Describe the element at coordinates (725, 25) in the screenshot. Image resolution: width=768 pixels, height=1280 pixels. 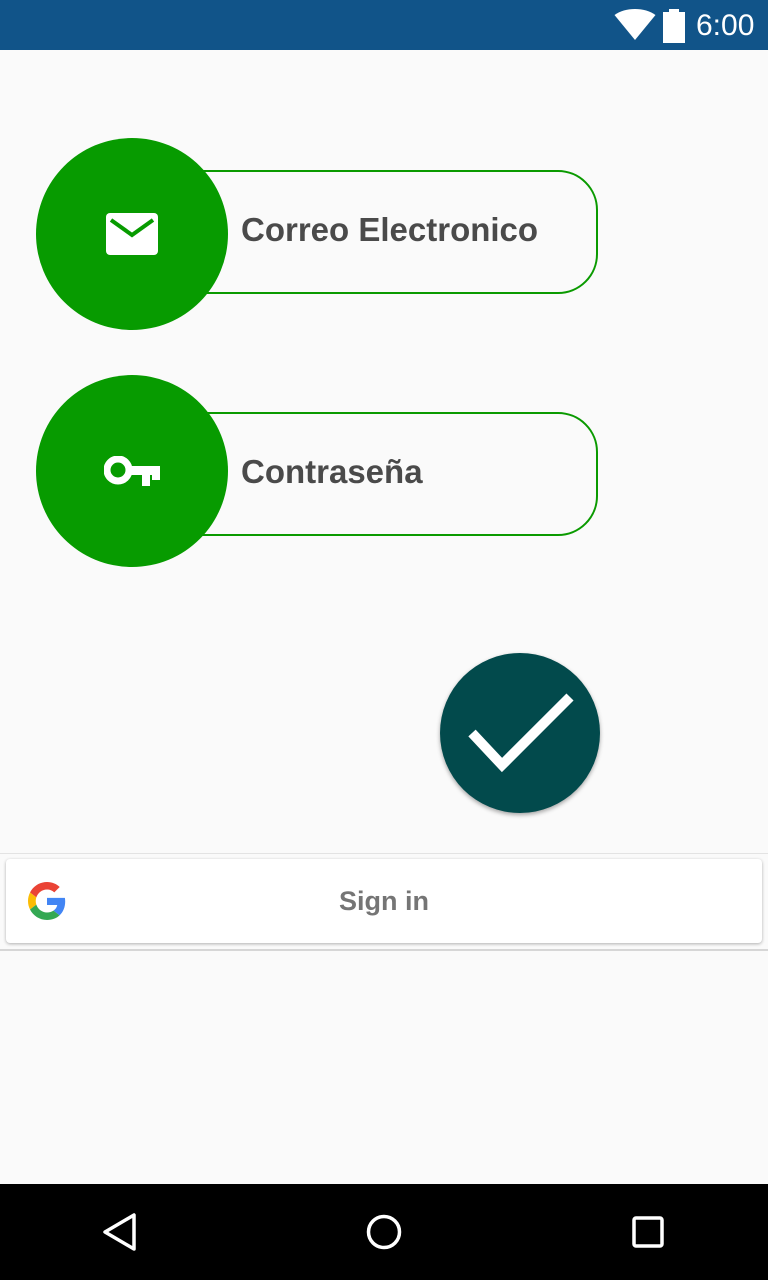
I see `status-time: 6:00` at that location.